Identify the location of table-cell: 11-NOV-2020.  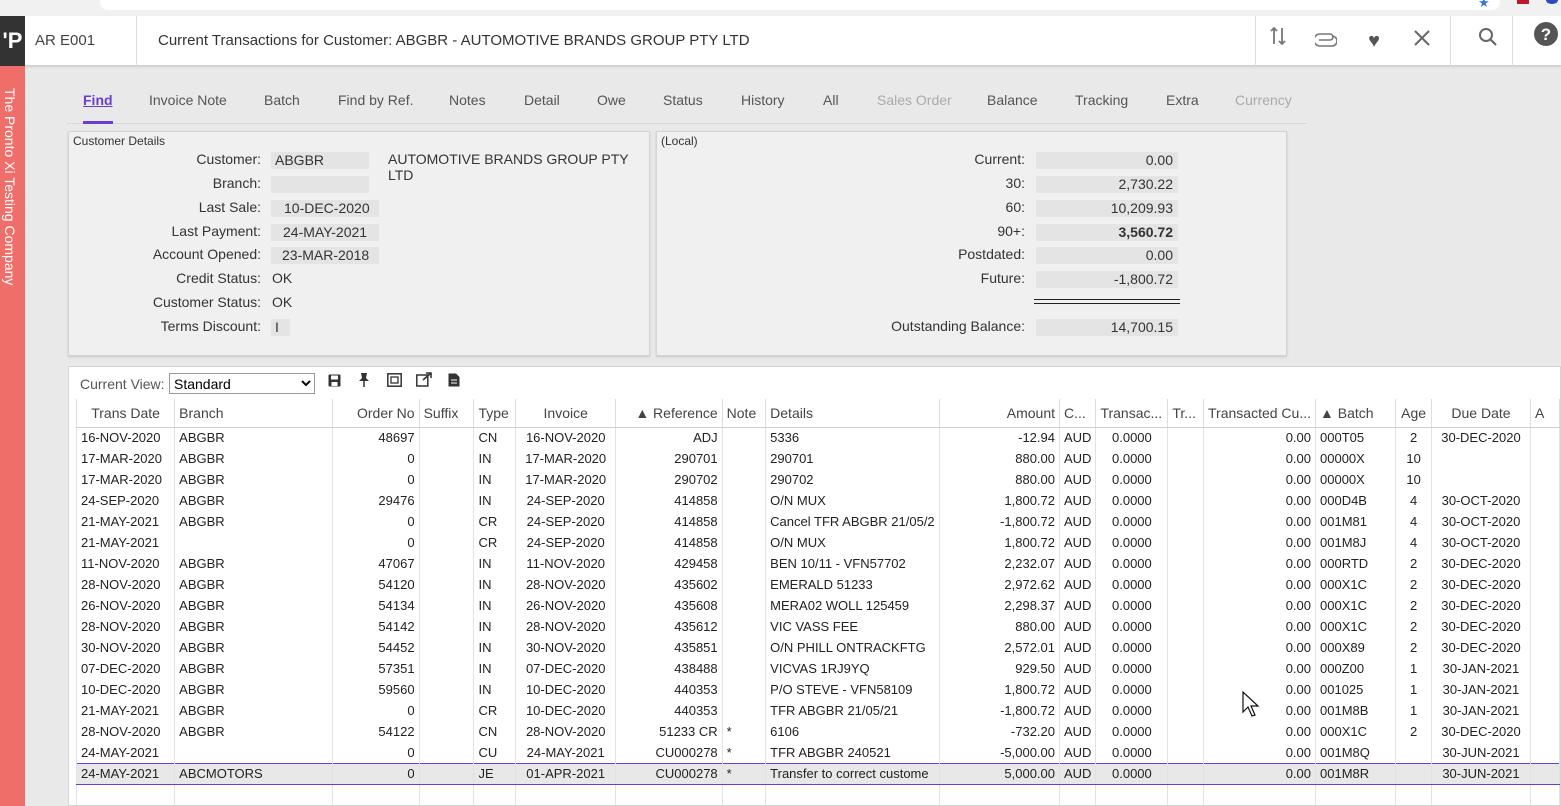
(566, 563).